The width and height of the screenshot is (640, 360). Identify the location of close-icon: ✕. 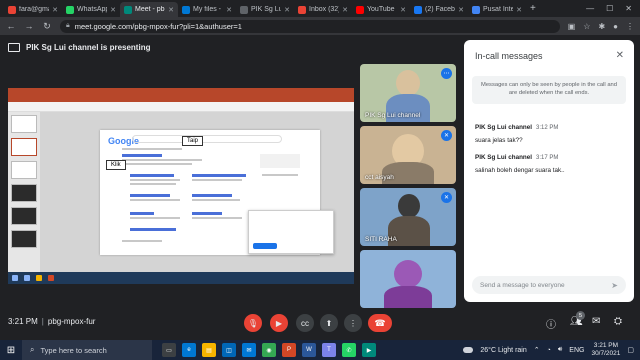
(620, 55).